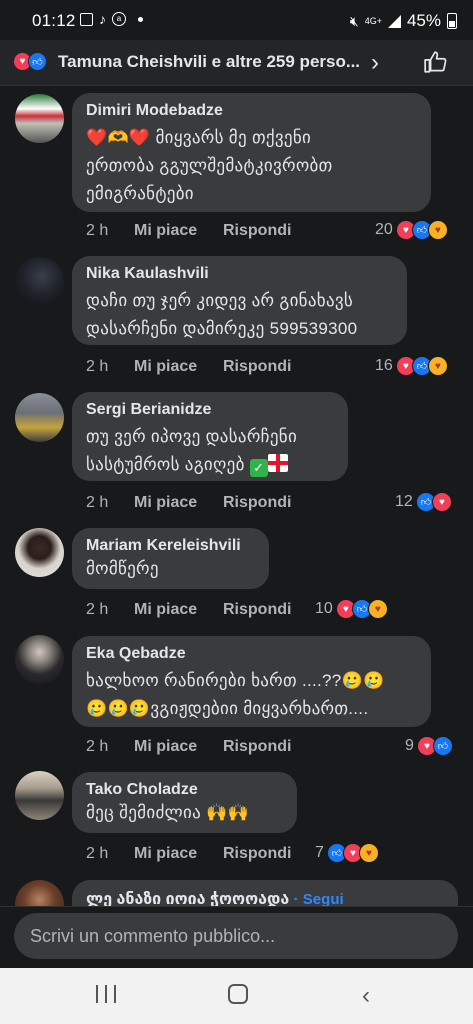  I want to click on love-reaction-icon: ♥, so click(441, 502).